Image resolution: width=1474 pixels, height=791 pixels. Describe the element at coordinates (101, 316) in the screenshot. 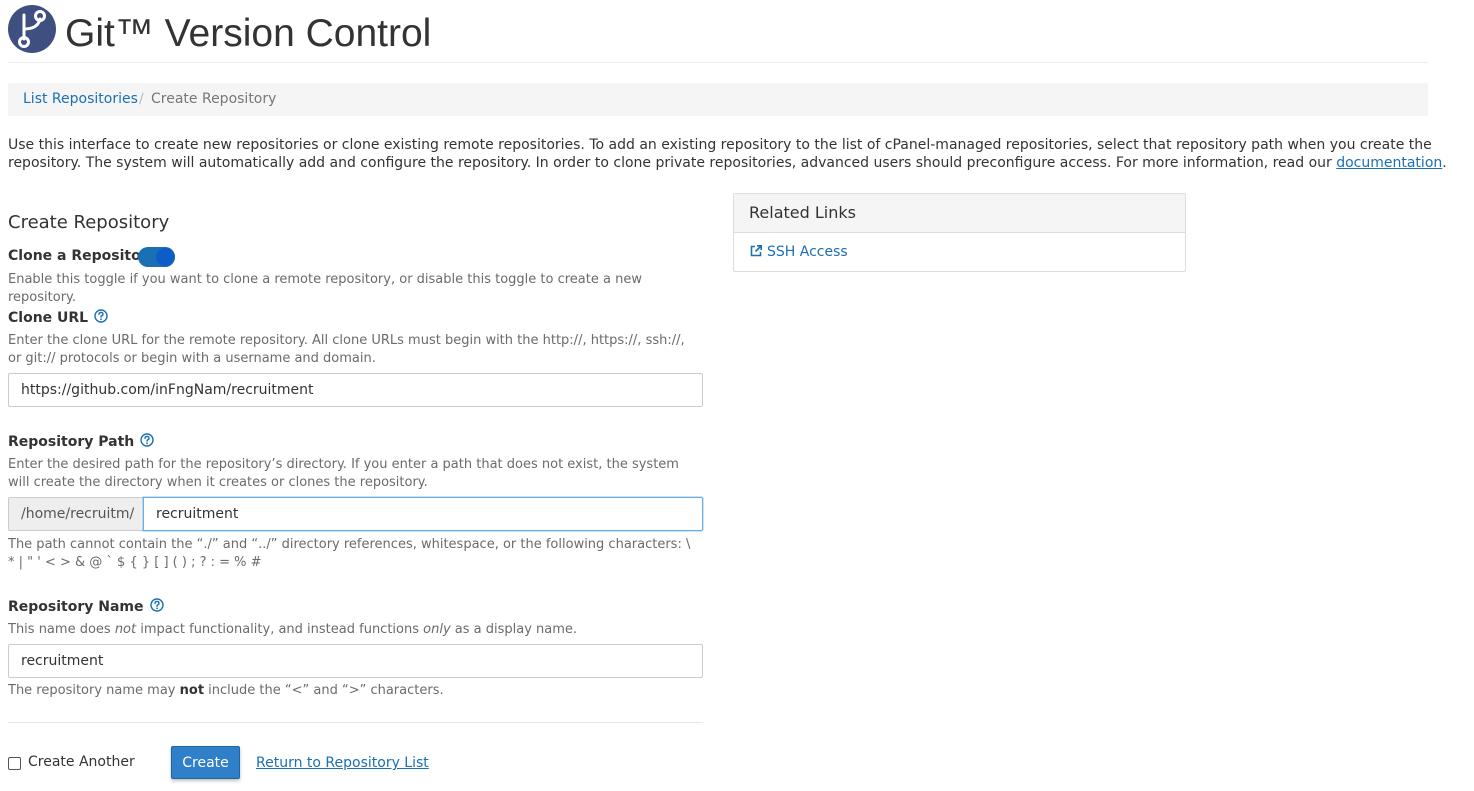

I see `clone-url-help-icon` at that location.